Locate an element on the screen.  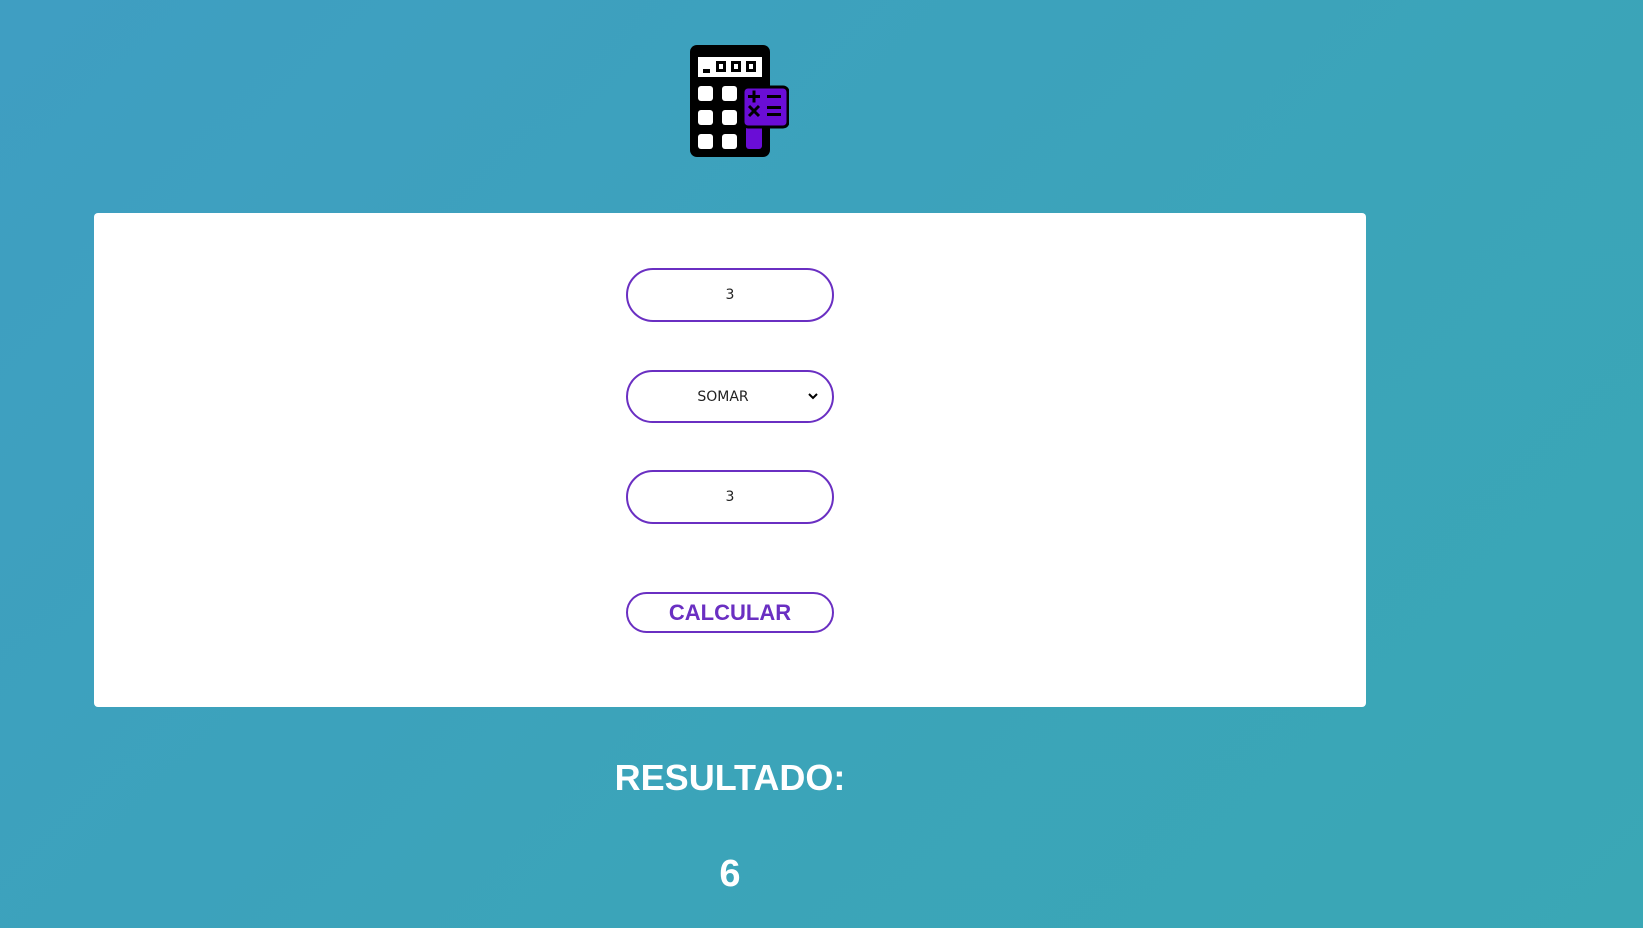
calculator-logo-icon is located at coordinates (739, 101).